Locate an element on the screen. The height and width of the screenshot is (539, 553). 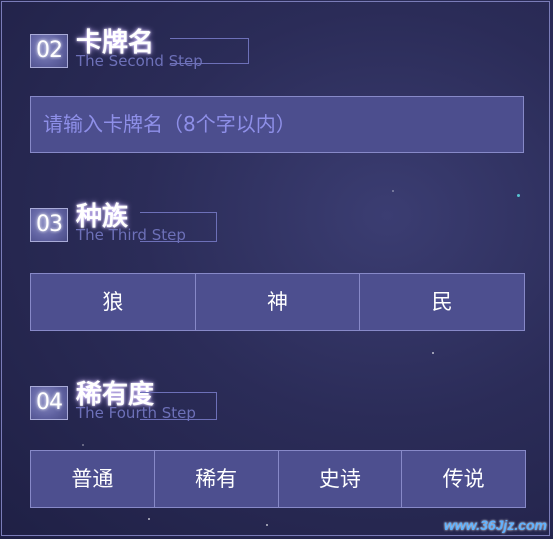
step-number-badge: 02 is located at coordinates (49, 51).